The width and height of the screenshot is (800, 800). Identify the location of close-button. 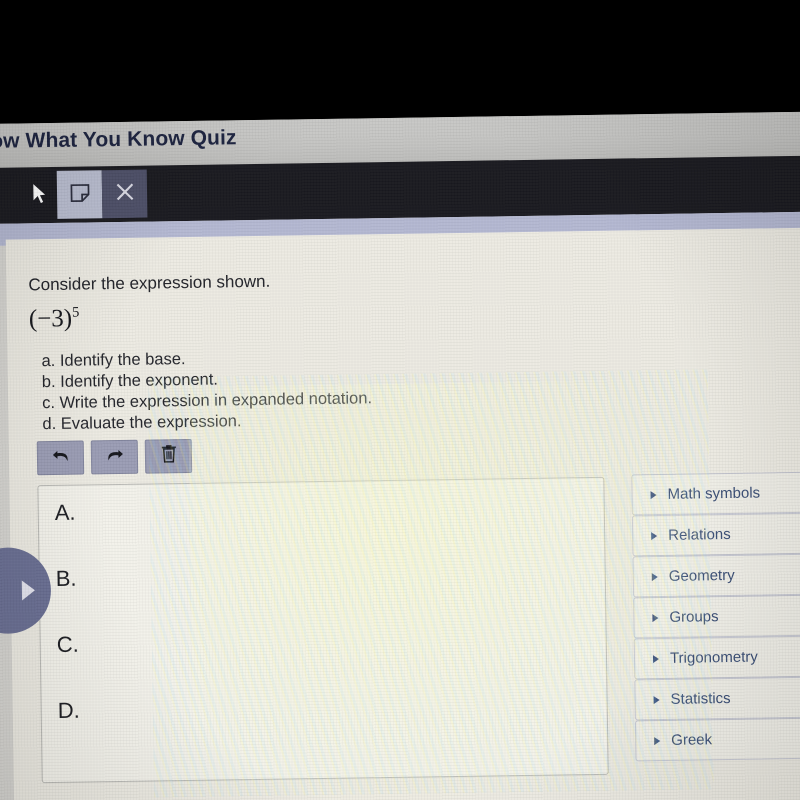
(124, 194).